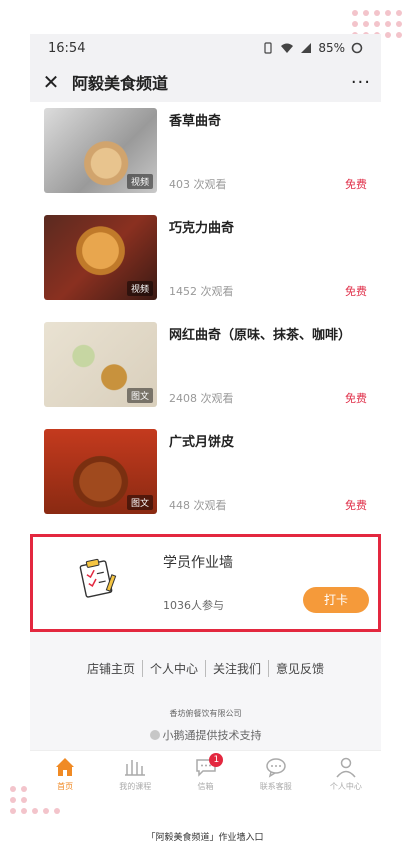 The image size is (410, 854). I want to click on battery-level: 85%, so click(331, 48).